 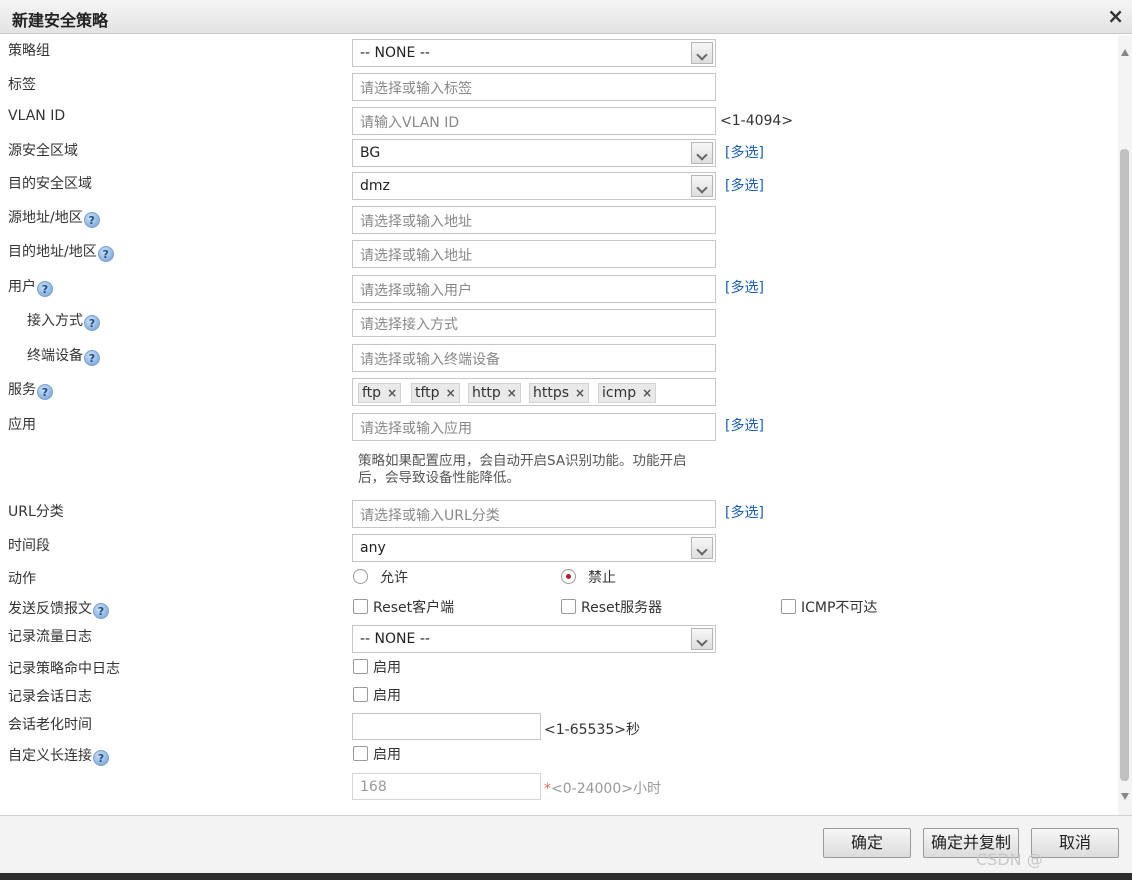 I want to click on vlan-label: VLAN ID, so click(x=37, y=116).